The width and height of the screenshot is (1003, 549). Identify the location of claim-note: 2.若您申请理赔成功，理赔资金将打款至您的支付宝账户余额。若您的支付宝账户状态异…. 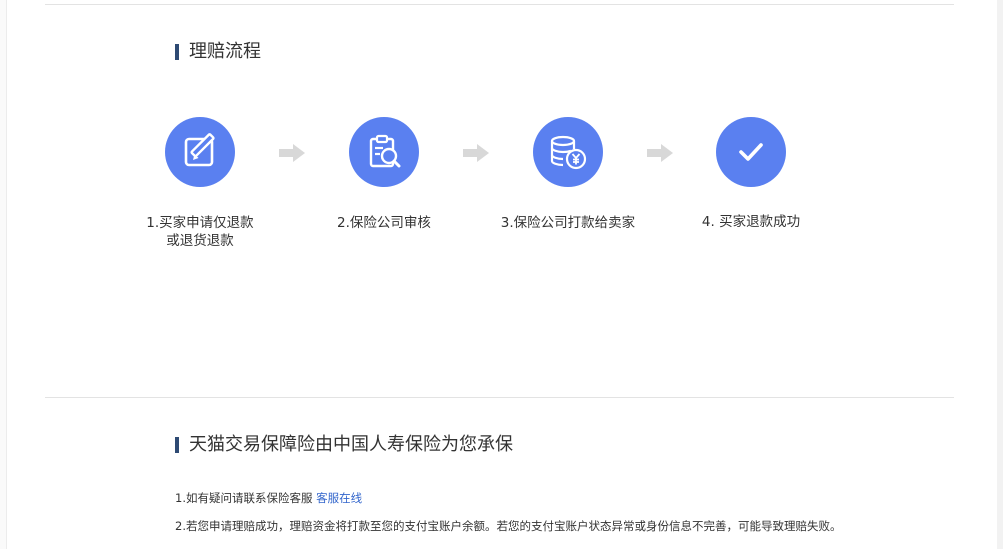
(508, 526).